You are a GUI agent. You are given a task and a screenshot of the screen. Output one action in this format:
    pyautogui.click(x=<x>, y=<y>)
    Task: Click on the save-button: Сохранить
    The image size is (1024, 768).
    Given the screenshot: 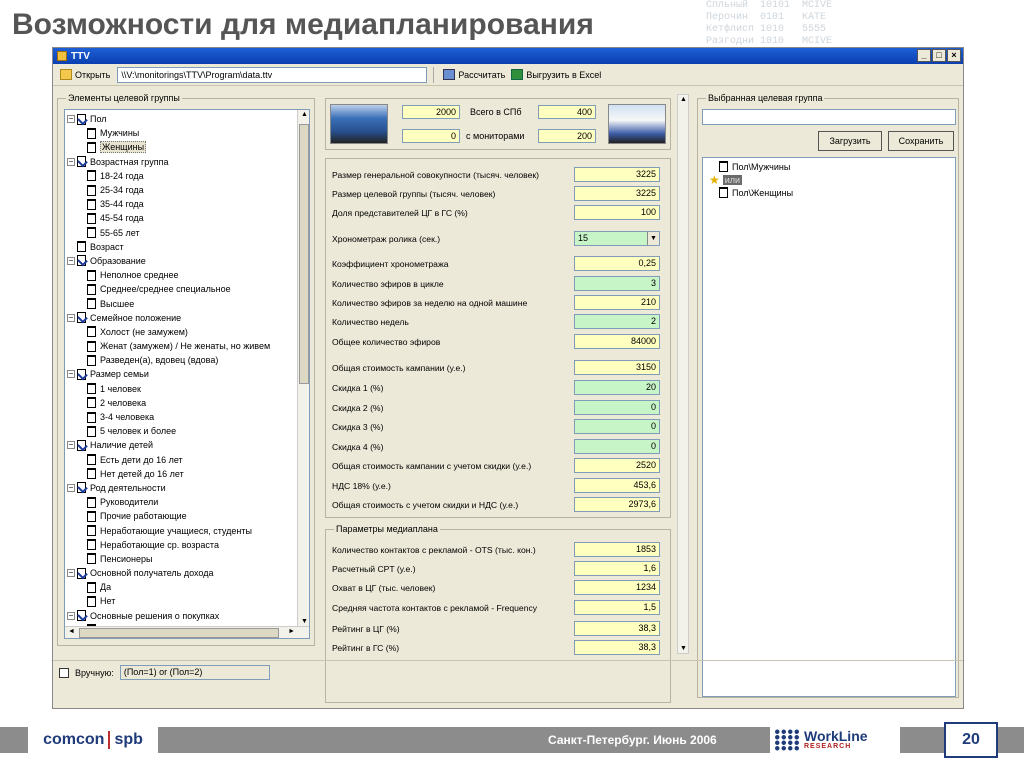 What is the action you would take?
    pyautogui.click(x=921, y=141)
    